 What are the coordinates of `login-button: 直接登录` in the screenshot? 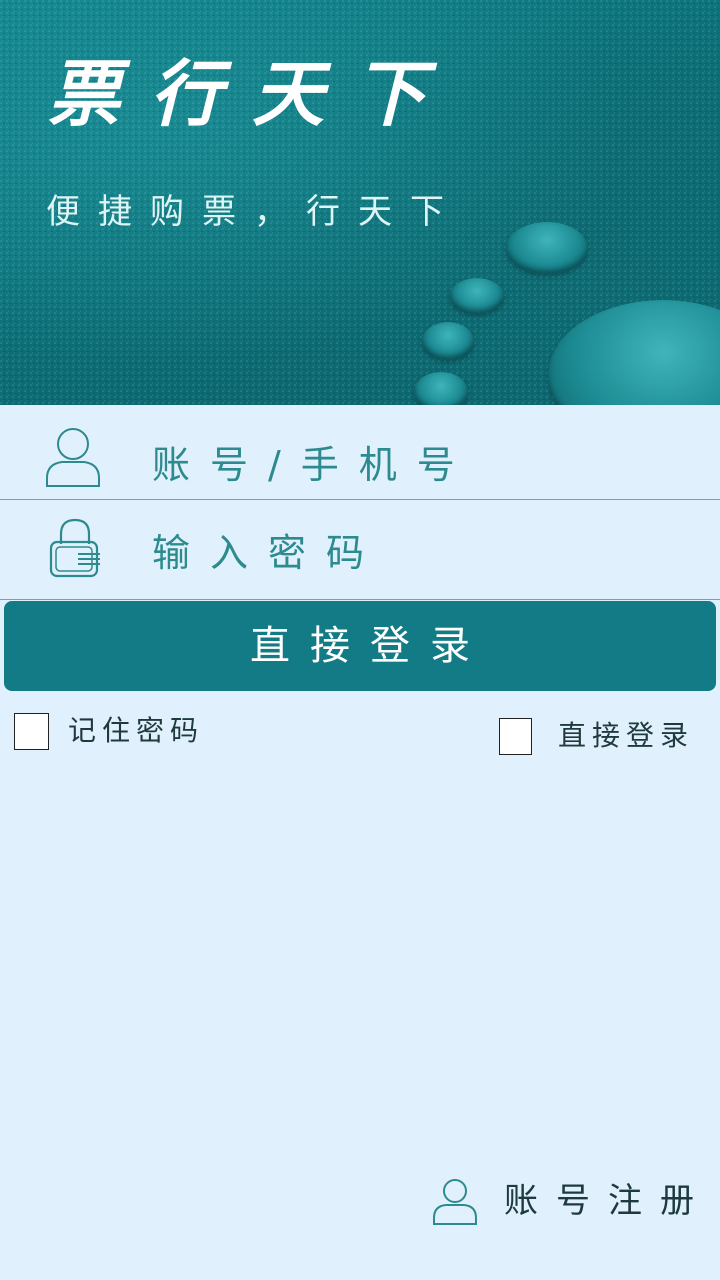 It's located at (360, 646).